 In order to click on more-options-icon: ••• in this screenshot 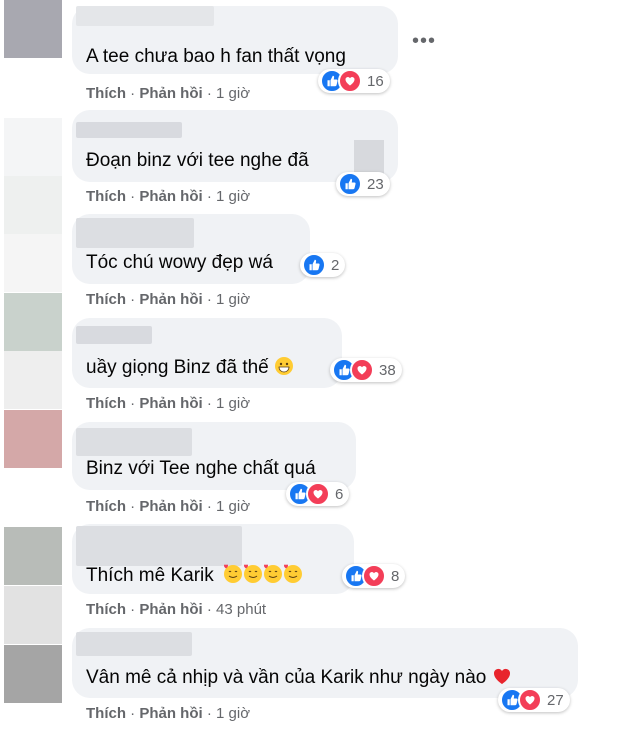, I will do `click(424, 41)`.